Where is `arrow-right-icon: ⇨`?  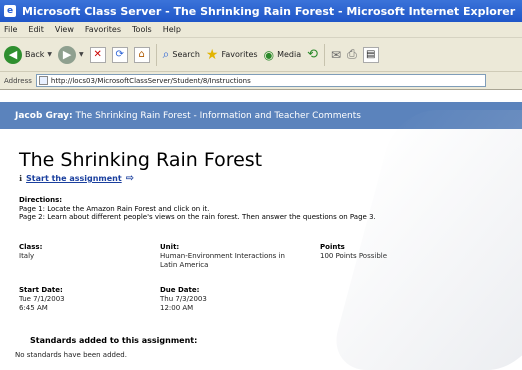
arrow-right-icon: ⇨ is located at coordinates (130, 178).